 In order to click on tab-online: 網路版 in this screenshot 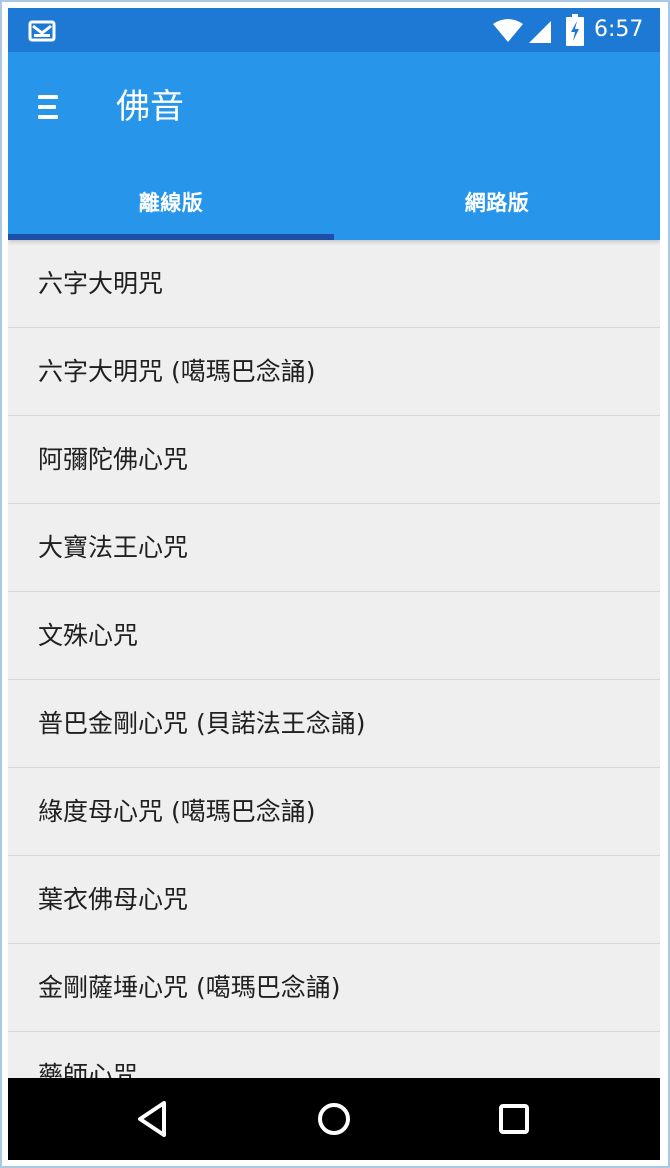, I will do `click(497, 202)`.